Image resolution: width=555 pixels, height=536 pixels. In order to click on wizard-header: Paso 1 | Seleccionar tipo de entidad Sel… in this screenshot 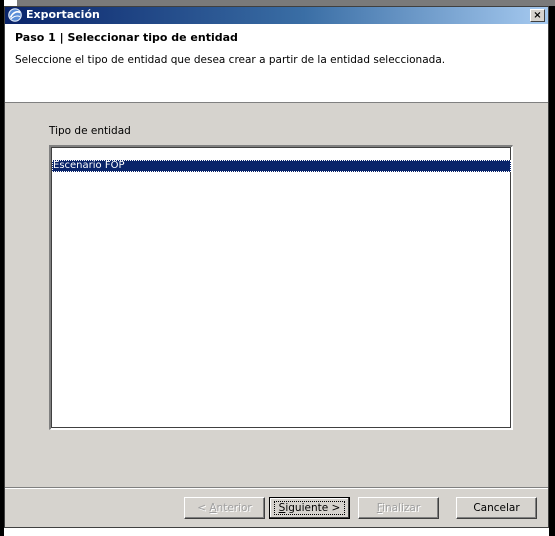, I will do `click(276, 63)`.